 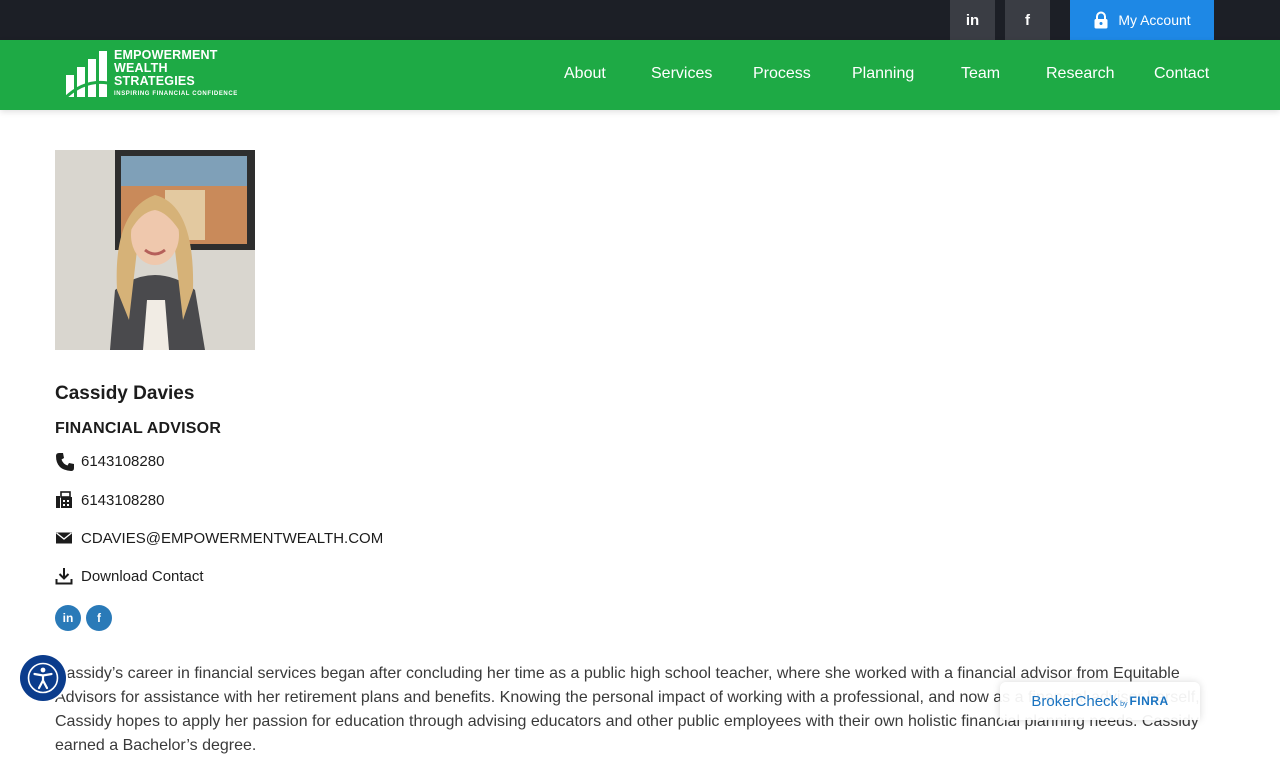 I want to click on email-row: CDAVIES@EMPOWERMENTWEALTH.COM, so click(x=219, y=538).